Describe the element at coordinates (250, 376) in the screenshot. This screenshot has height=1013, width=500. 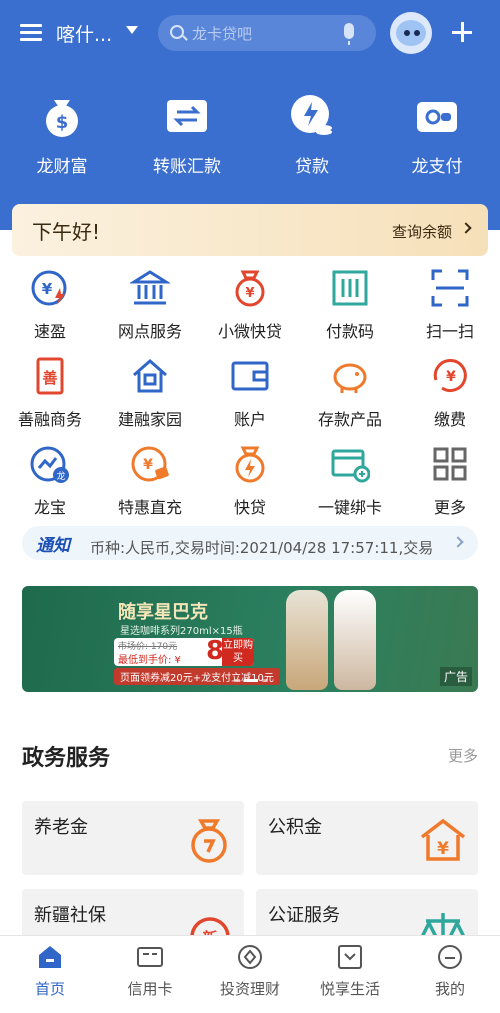
I see `wallet-account-icon` at that location.